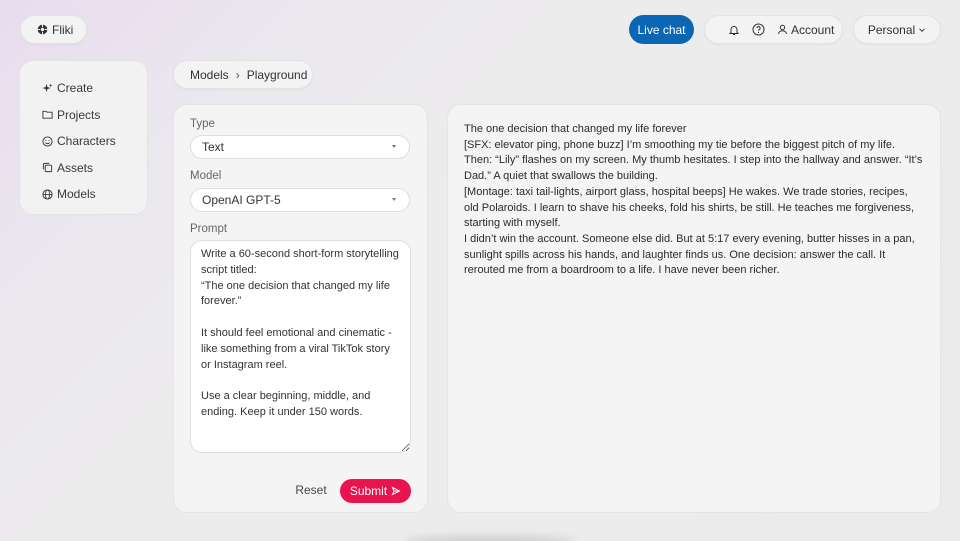 The height and width of the screenshot is (541, 960). What do you see at coordinates (63, 29) in the screenshot?
I see `logo-label: Fliki` at bounding box center [63, 29].